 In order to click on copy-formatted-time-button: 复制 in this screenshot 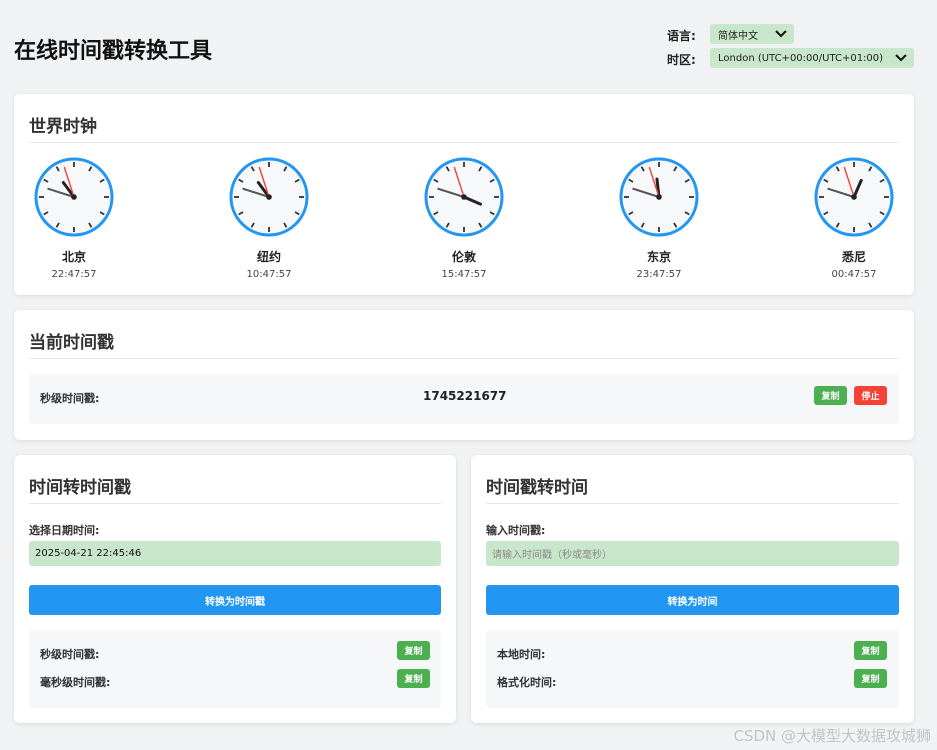, I will do `click(870, 678)`.